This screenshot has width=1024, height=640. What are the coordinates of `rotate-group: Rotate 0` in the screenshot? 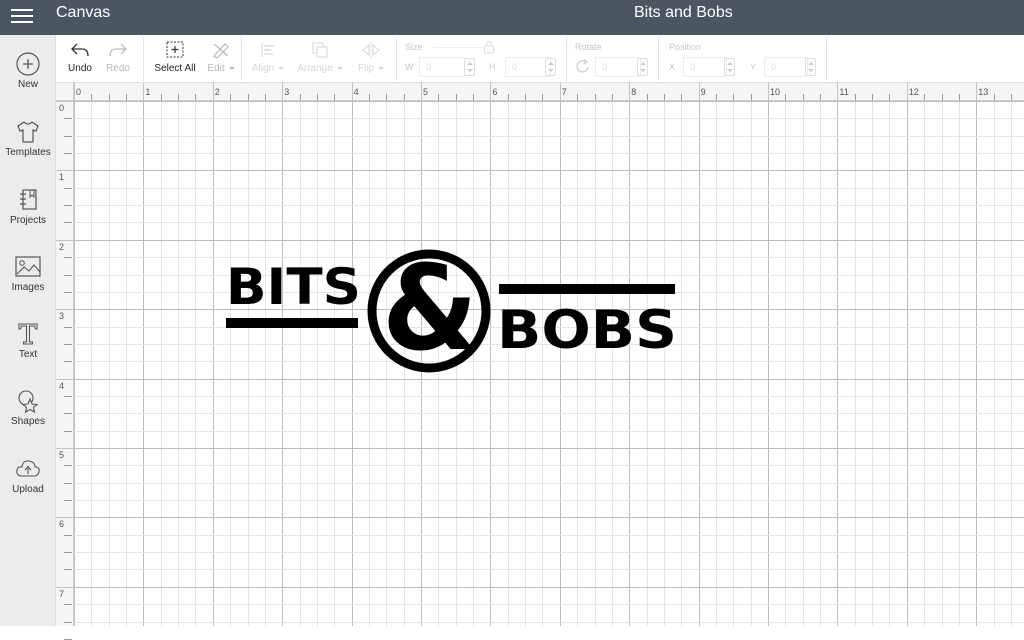 It's located at (613, 59).